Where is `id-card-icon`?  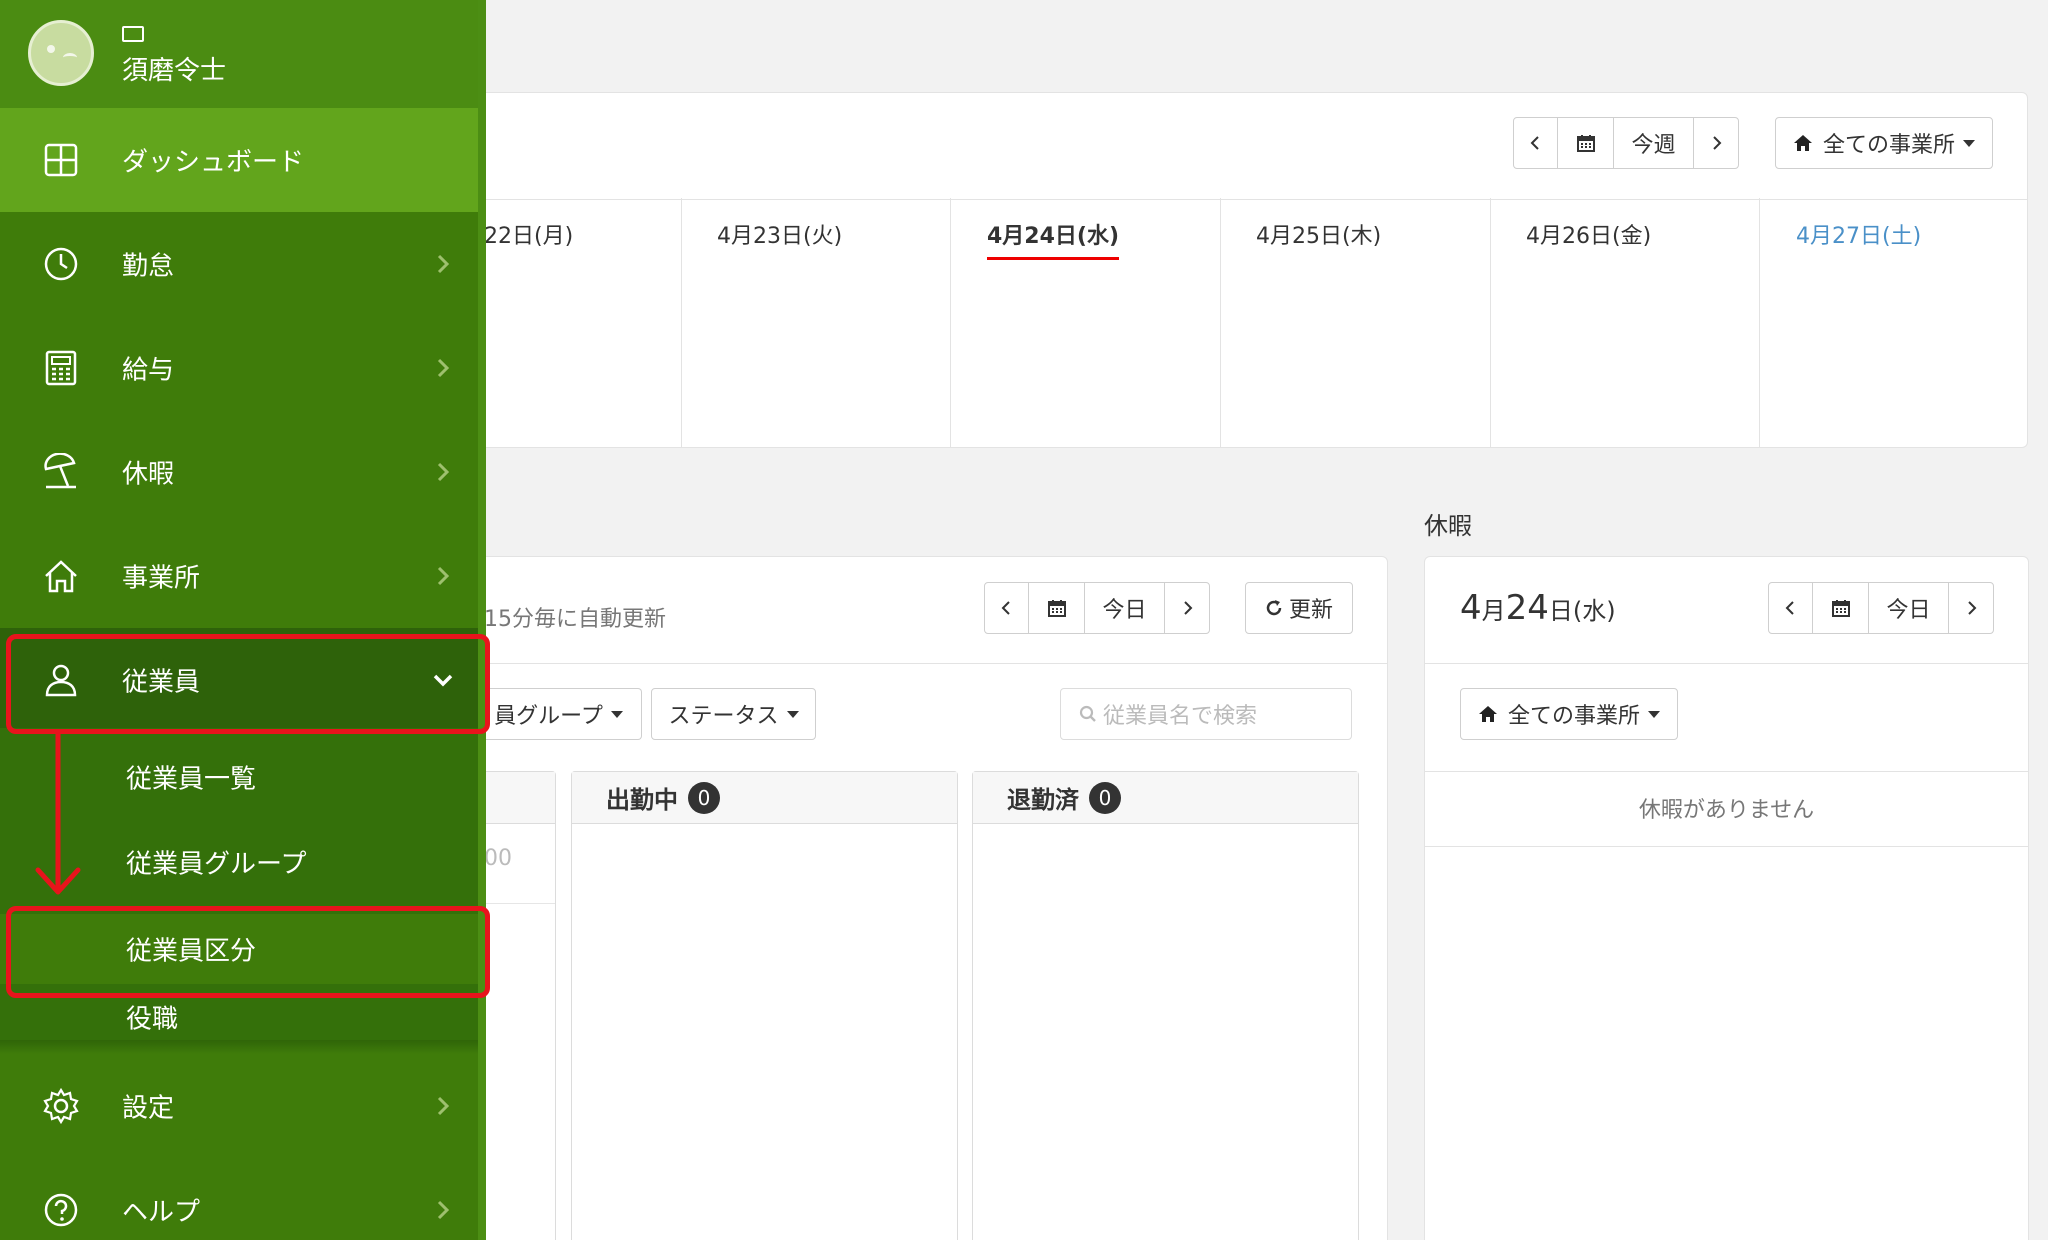 id-card-icon is located at coordinates (133, 34).